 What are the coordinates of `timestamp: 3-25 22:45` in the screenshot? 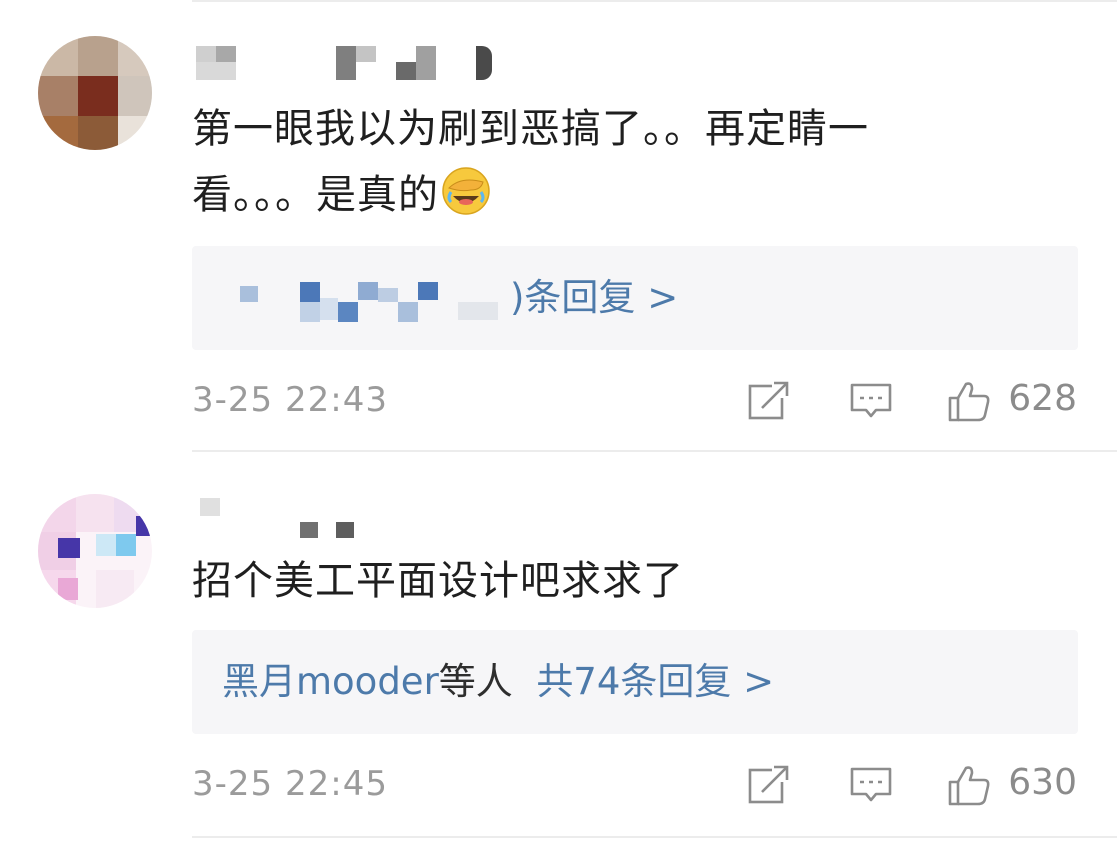 It's located at (290, 784).